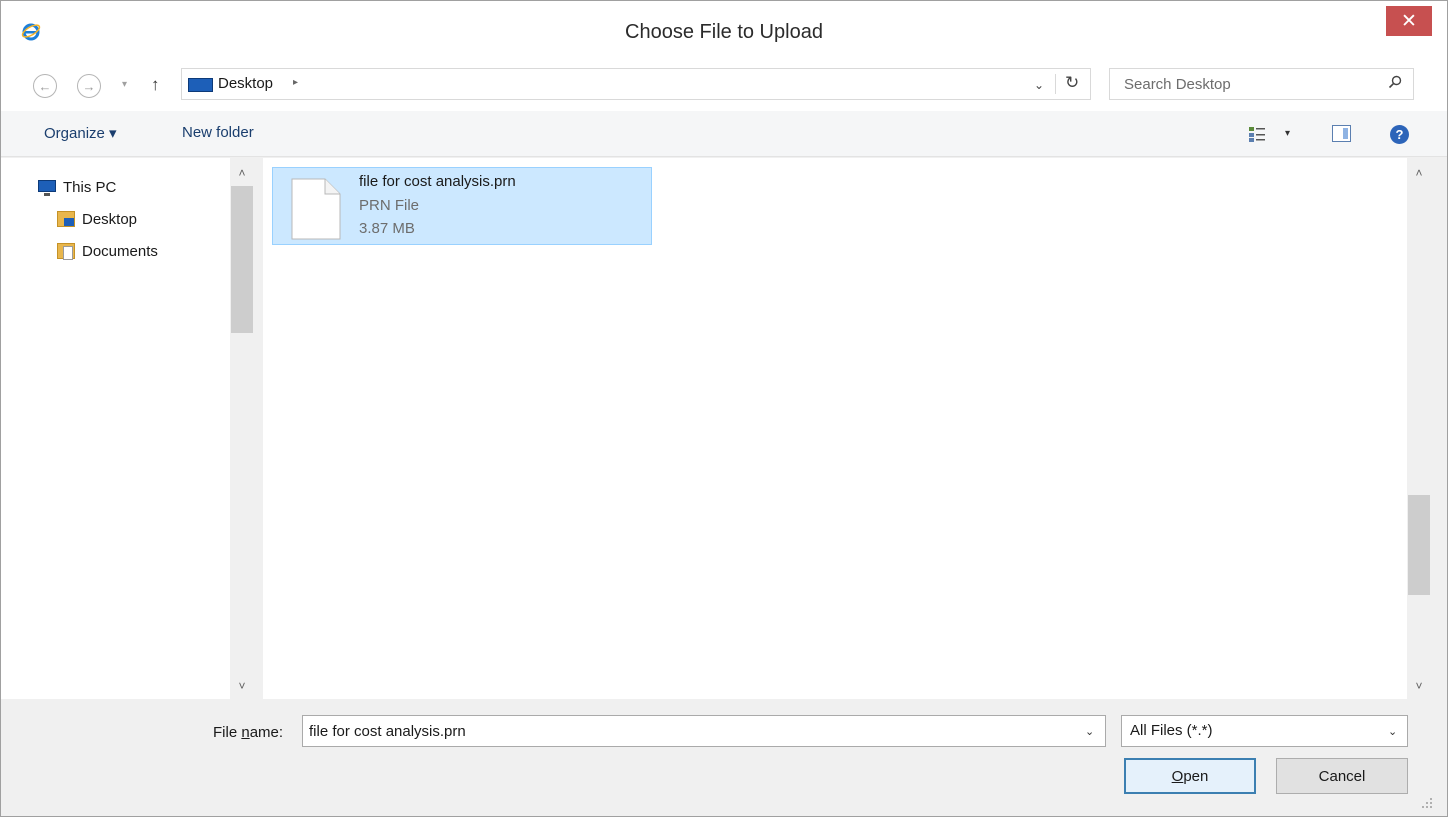 This screenshot has width=1448, height=817. I want to click on search-icon, so click(1395, 82).